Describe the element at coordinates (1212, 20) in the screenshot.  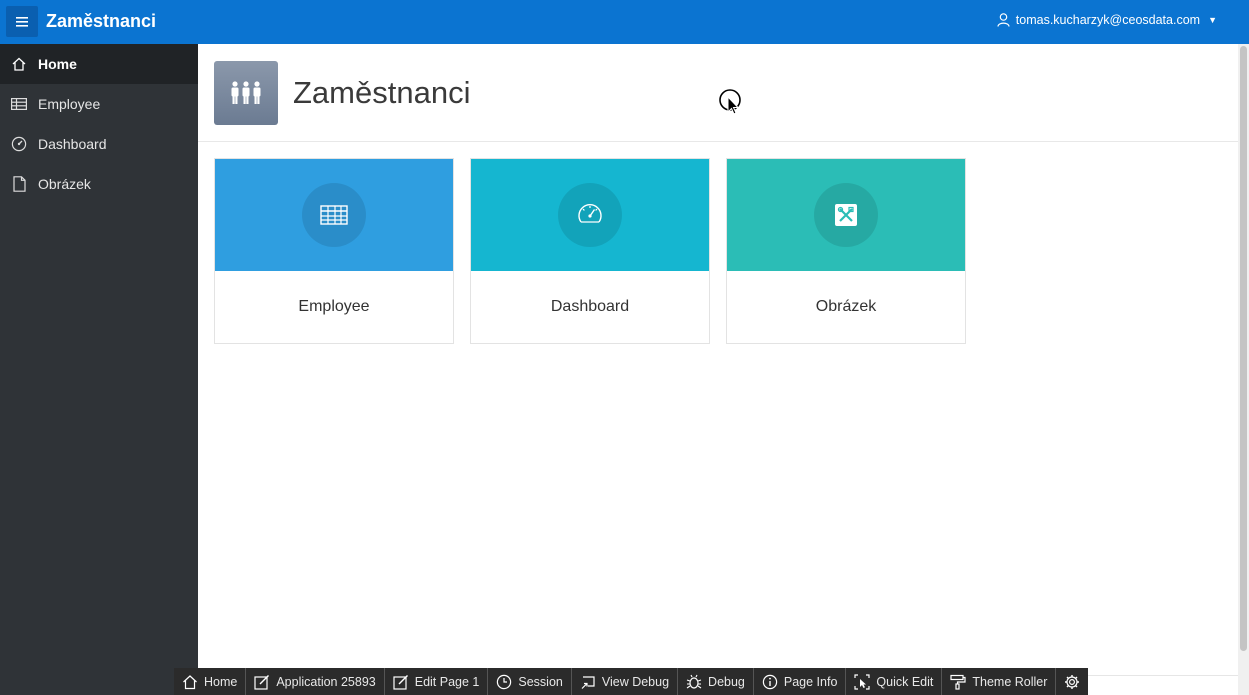
I see `caret-down-icon: ▼` at that location.